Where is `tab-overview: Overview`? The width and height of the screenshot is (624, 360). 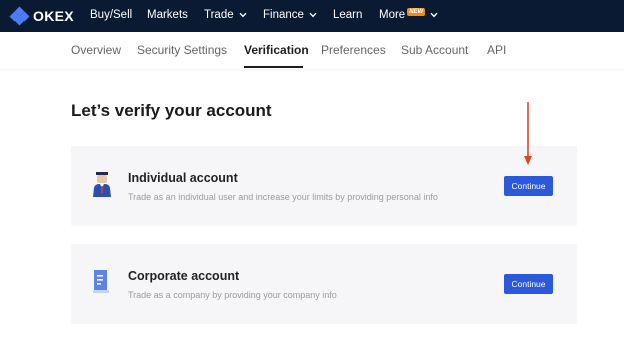 tab-overview: Overview is located at coordinates (96, 50).